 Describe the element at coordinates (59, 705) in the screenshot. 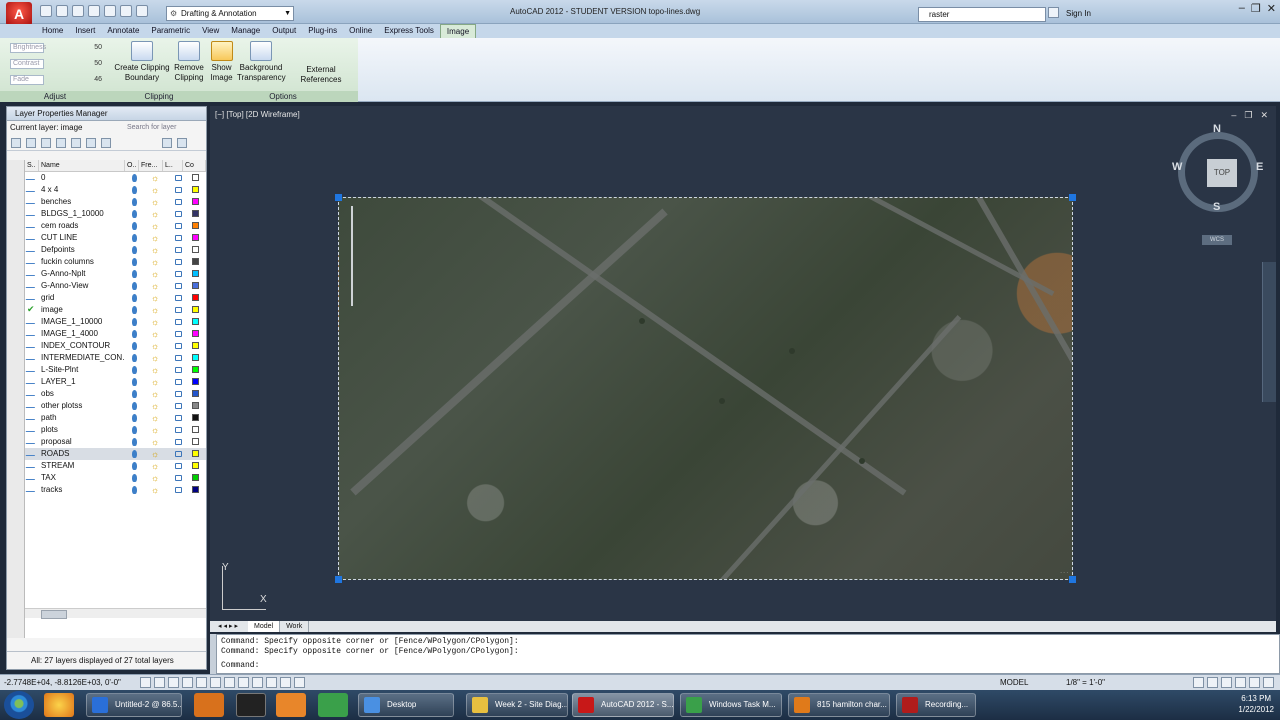

I see `chrome-icon` at that location.